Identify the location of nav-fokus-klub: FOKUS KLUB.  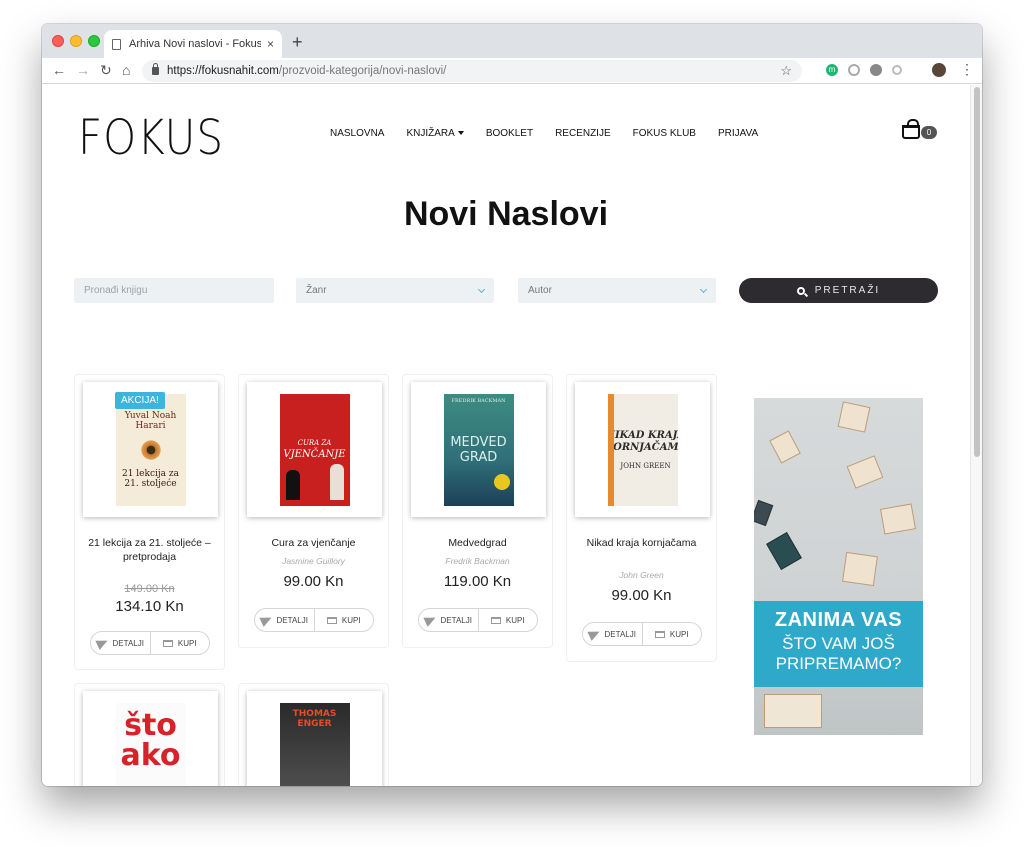
(664, 133).